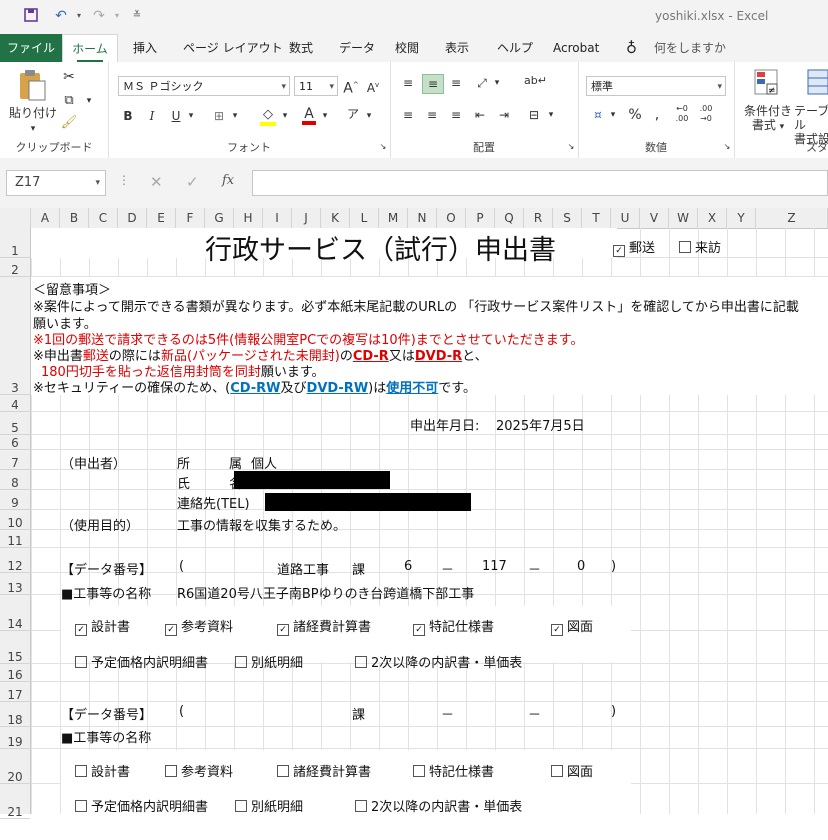 This screenshot has height=840, width=828. I want to click on doc2-price-breakdown: 予定価格内訳明細書, so click(141, 805).